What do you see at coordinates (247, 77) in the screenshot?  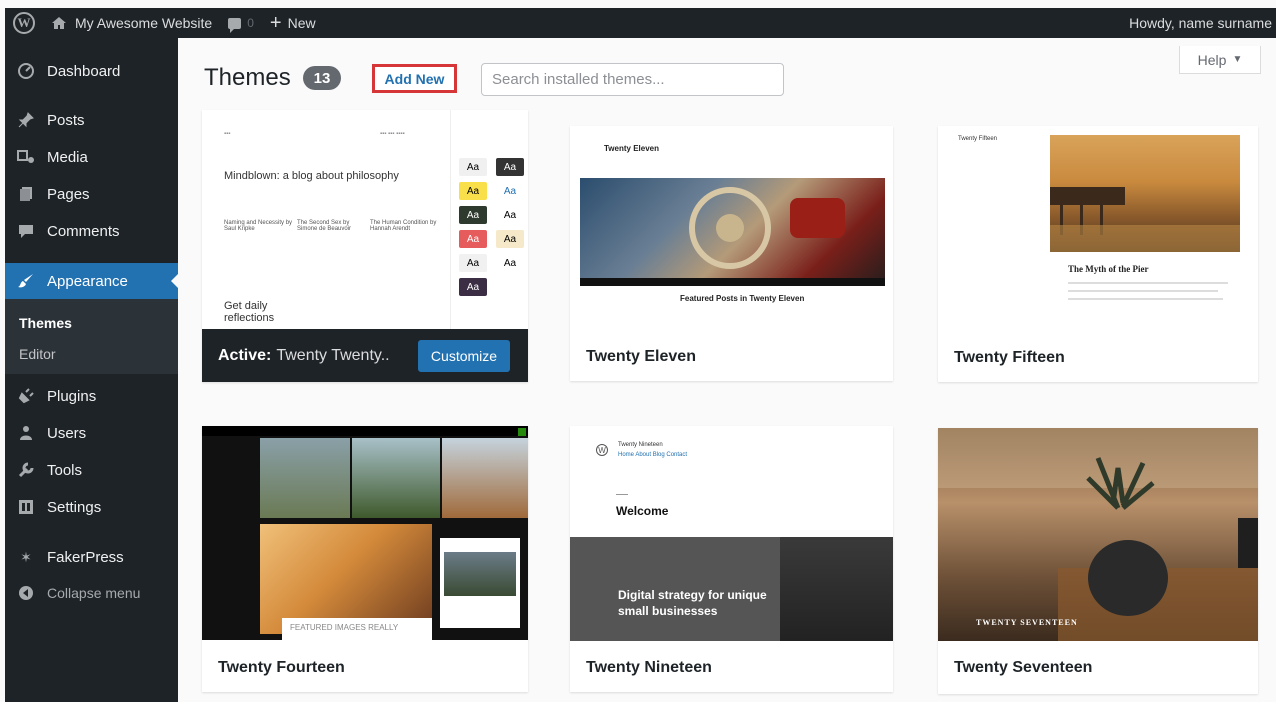 I see `page-title: Themes` at bounding box center [247, 77].